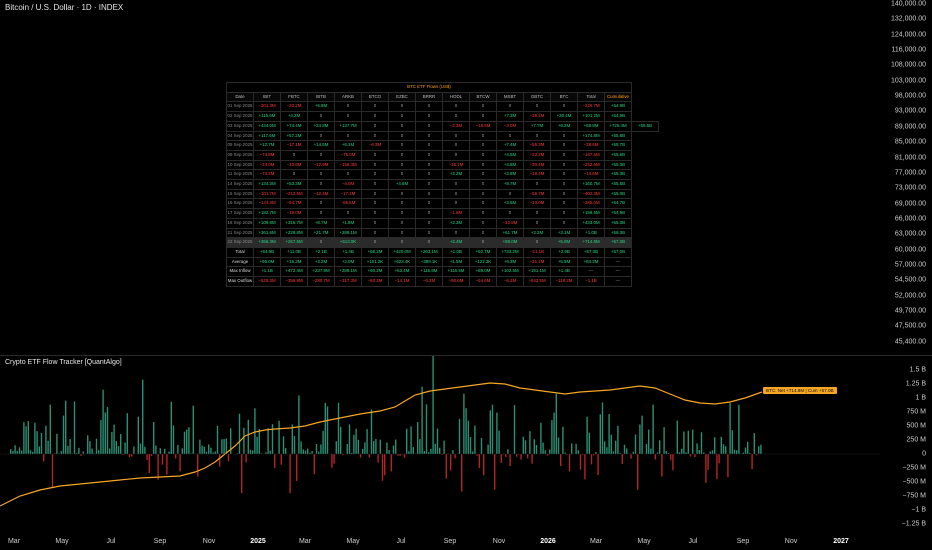  What do you see at coordinates (564, 116) in the screenshot?
I see `flow-cell: +30.4M` at bounding box center [564, 116].